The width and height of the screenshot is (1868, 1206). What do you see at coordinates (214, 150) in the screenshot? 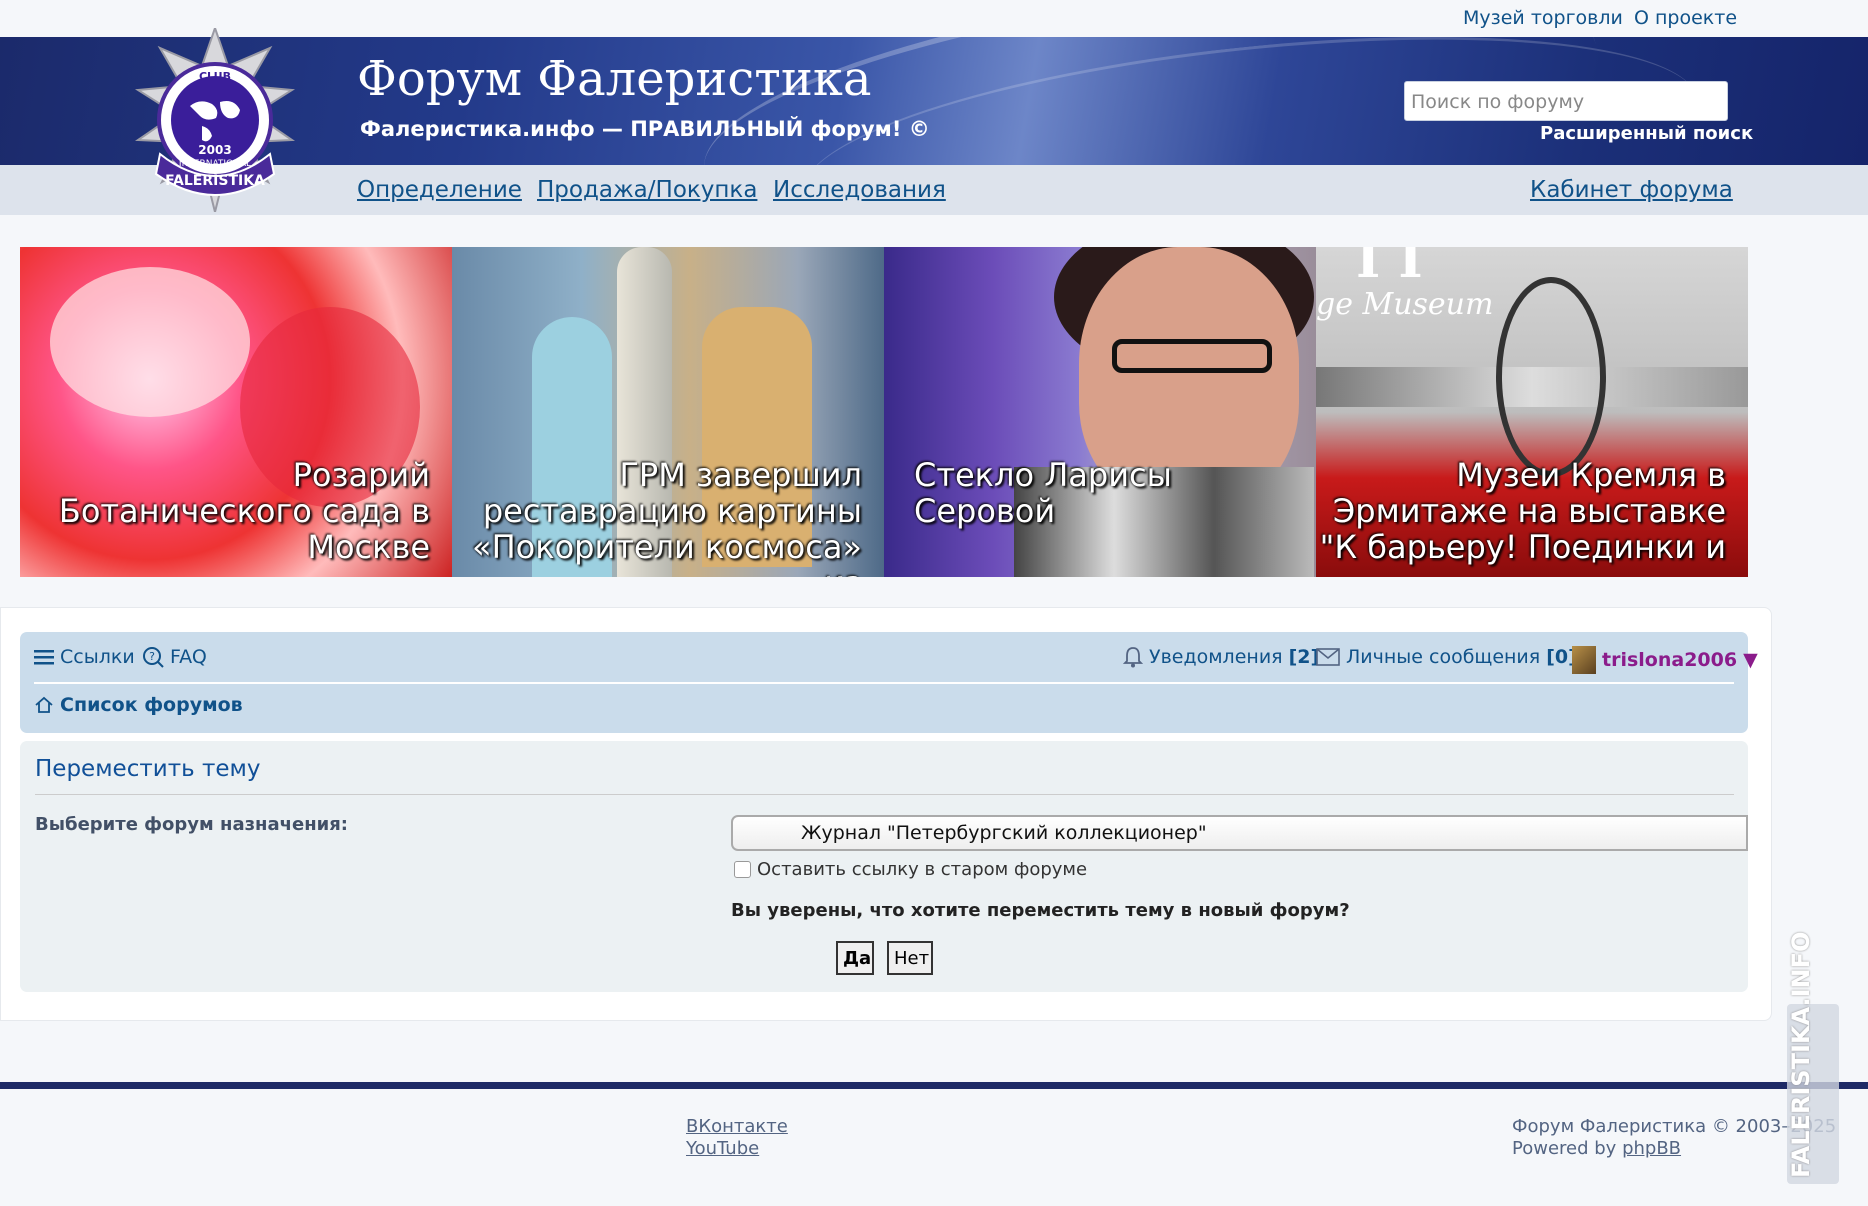
I see `logo-year-text: 2003` at bounding box center [214, 150].